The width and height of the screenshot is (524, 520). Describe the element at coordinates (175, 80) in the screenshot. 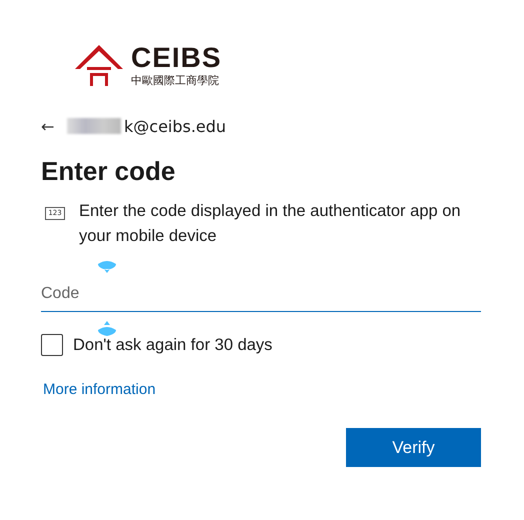

I see `logo-subtitle: 中歐國際工商學院` at that location.